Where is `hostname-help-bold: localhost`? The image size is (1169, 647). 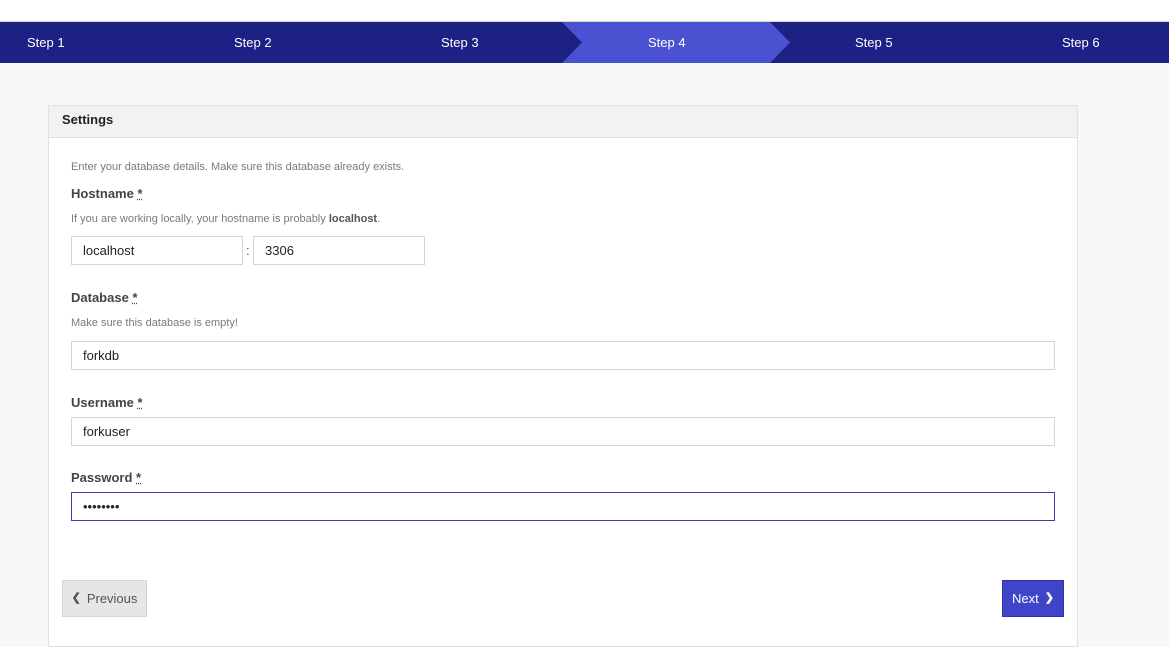 hostname-help-bold: localhost is located at coordinates (353, 219).